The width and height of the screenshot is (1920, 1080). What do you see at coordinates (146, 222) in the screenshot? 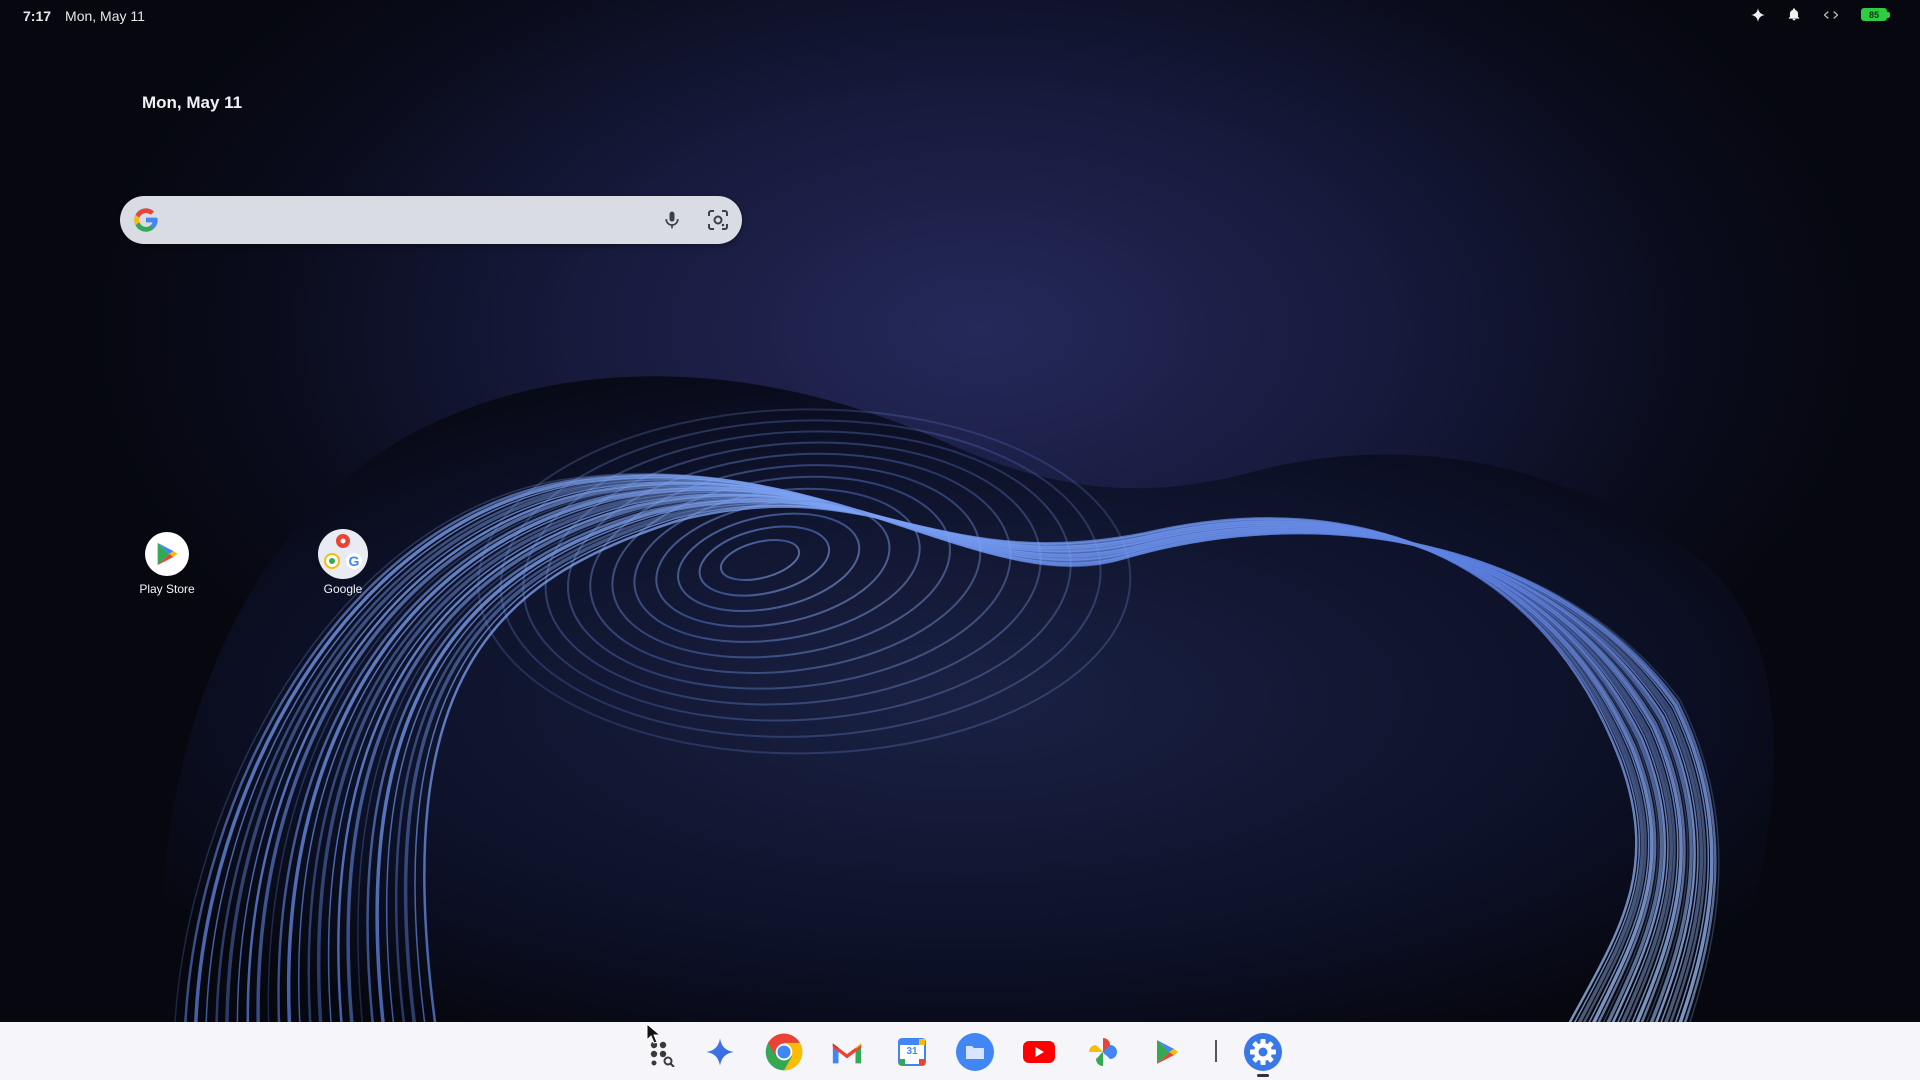
I see `google-g-icon` at bounding box center [146, 222].